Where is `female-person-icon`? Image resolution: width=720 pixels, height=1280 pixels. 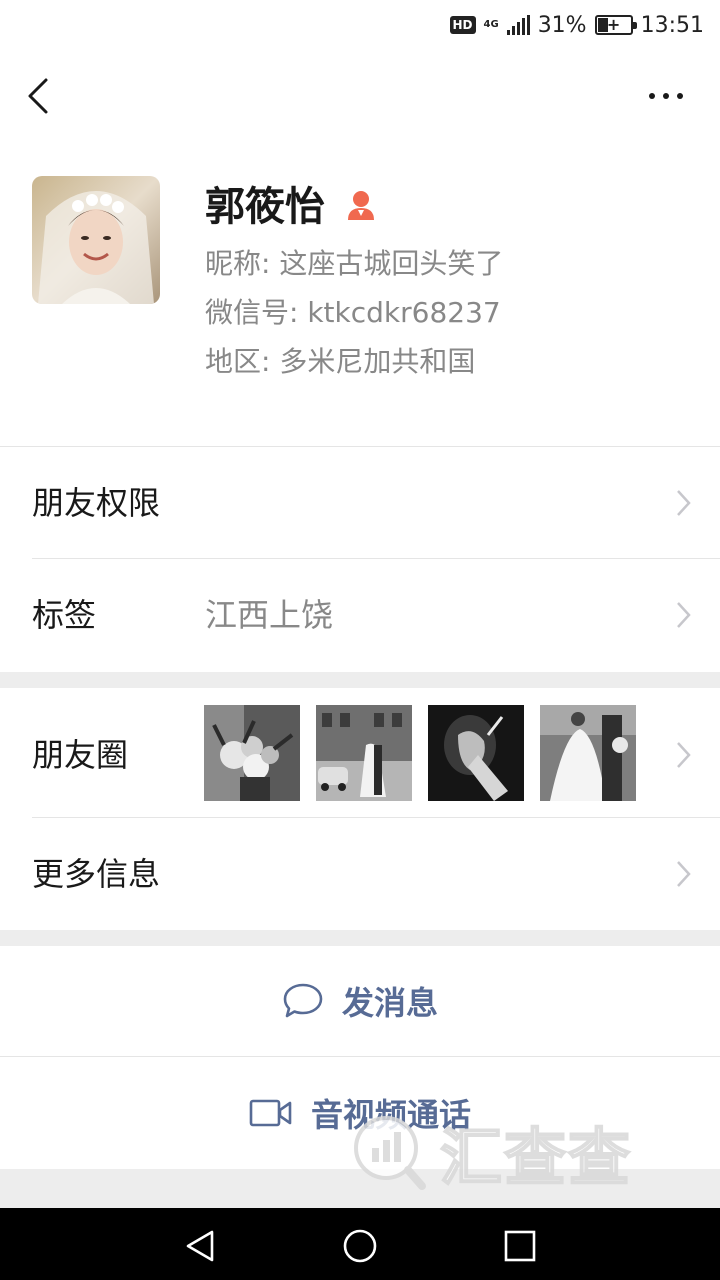
female-person-icon is located at coordinates (361, 205).